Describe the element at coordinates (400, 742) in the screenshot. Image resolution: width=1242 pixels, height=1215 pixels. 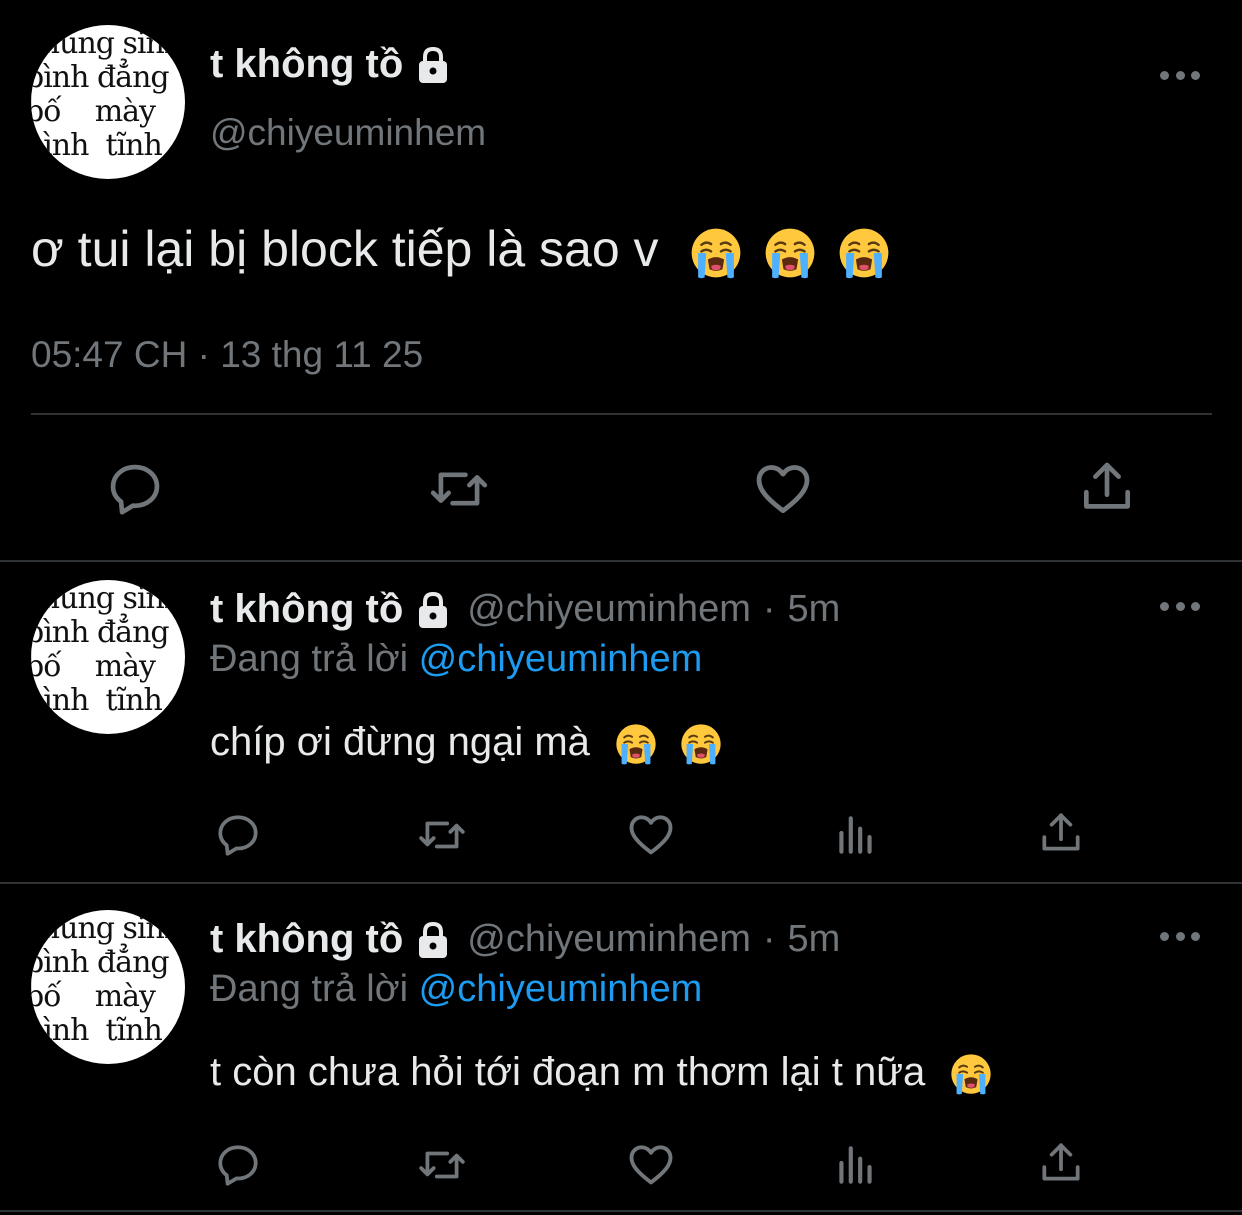
I see `reply-text-content: chíp ơi đừng ngại mà` at that location.